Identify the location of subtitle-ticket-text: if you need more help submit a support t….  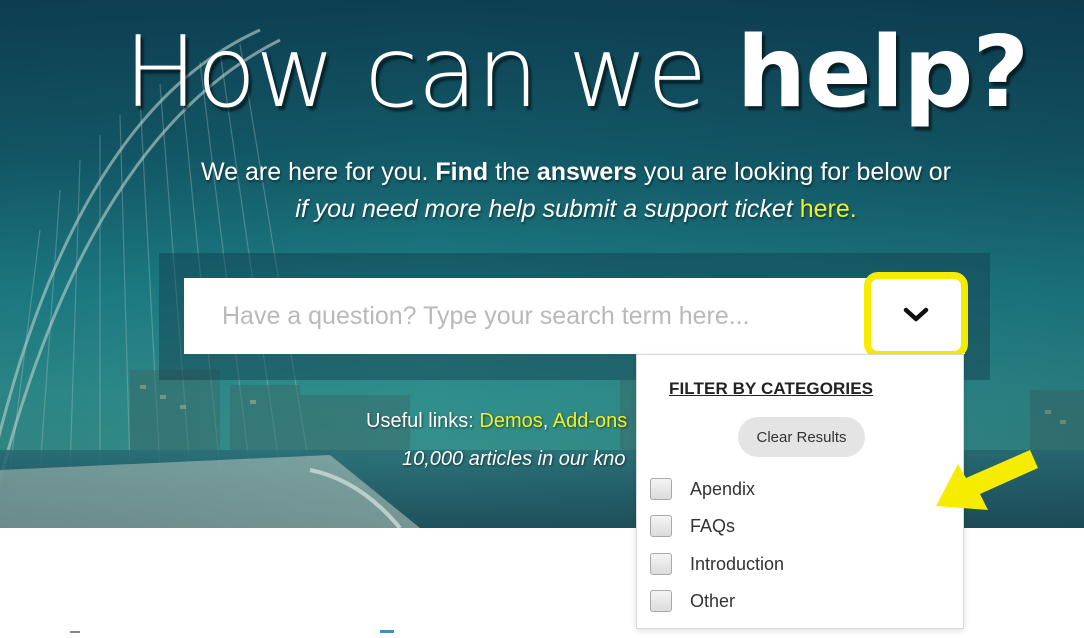
(547, 209).